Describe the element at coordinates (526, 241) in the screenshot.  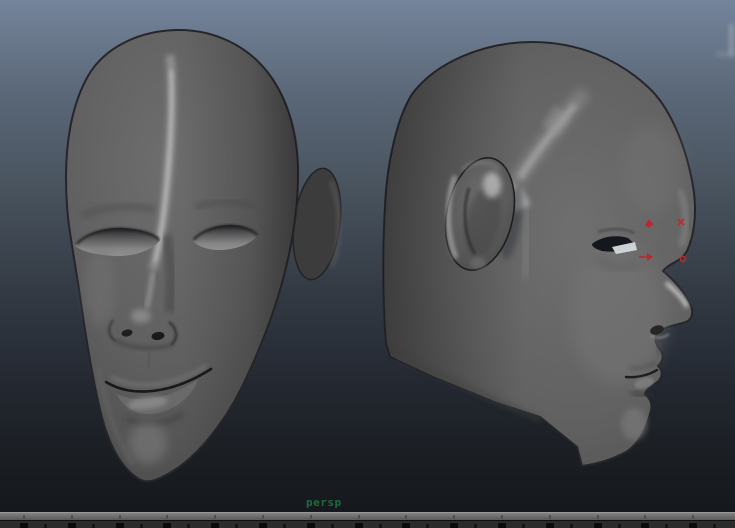
I see `temple-streak` at that location.